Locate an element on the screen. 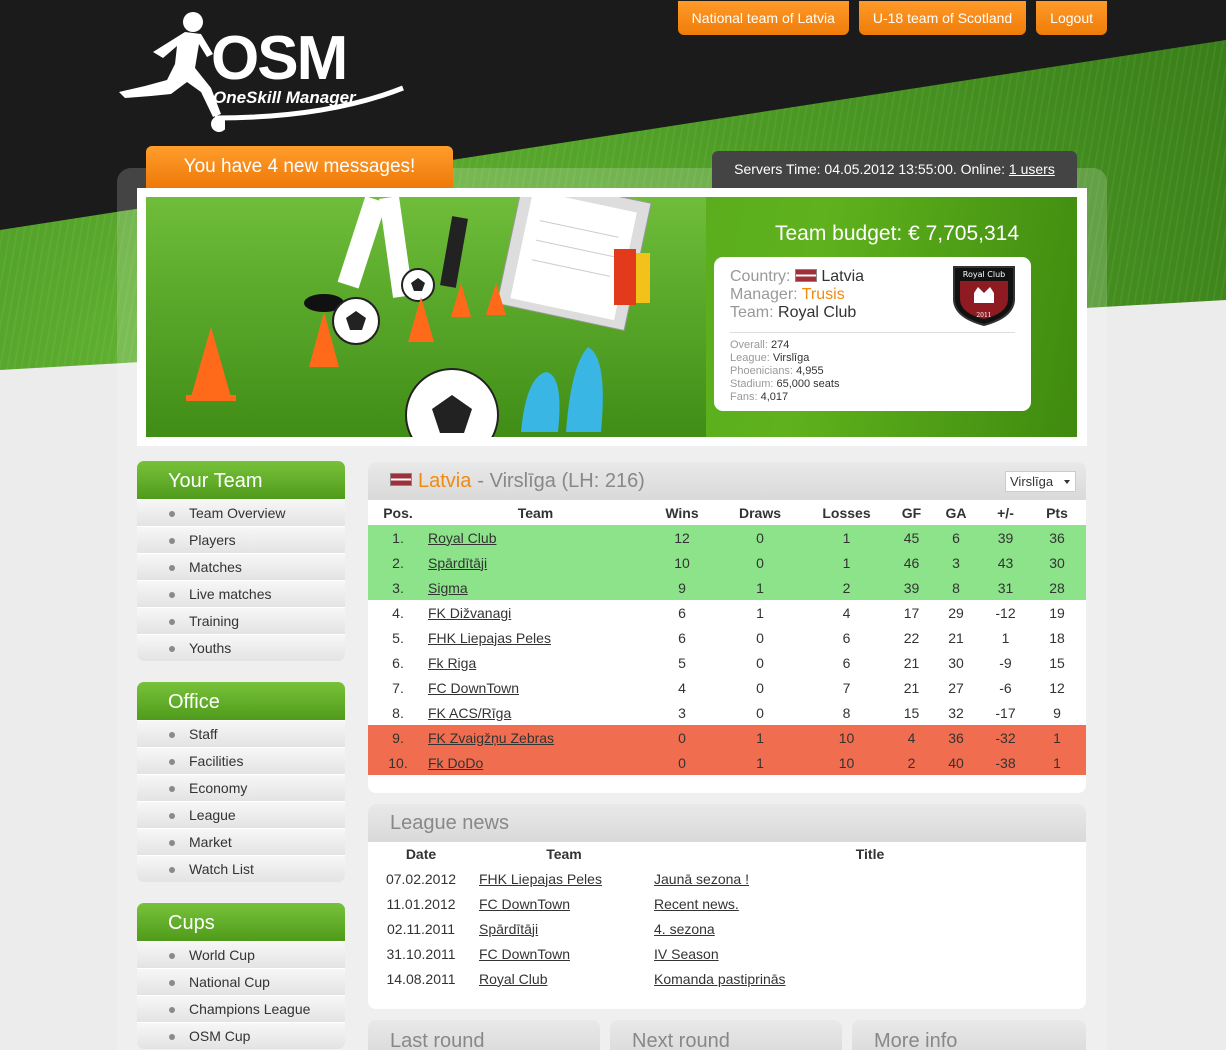 This screenshot has height=1050, width=1226. sidebar-item-world-cup: World Cup is located at coordinates (241, 954).